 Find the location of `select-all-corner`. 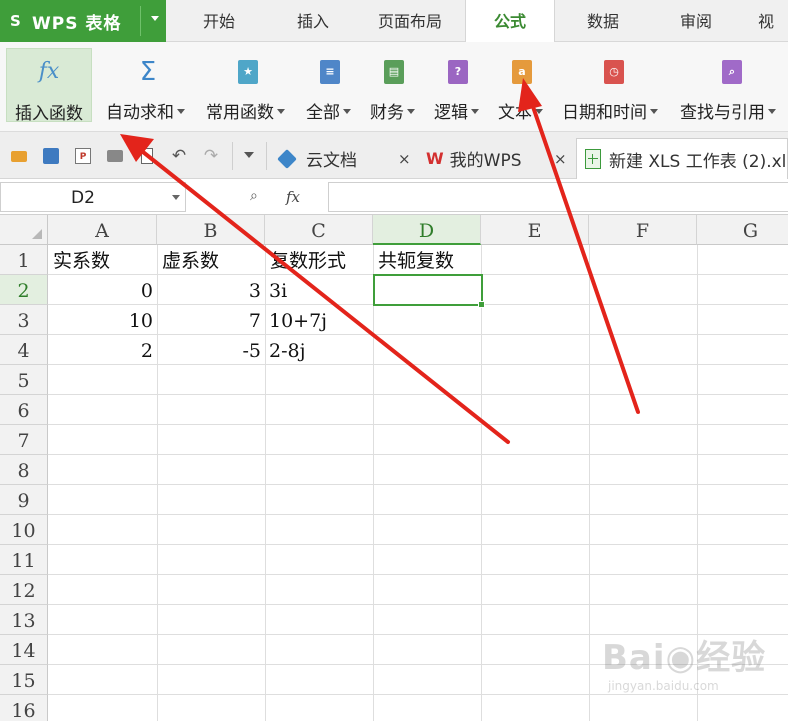

select-all-corner is located at coordinates (24, 230).